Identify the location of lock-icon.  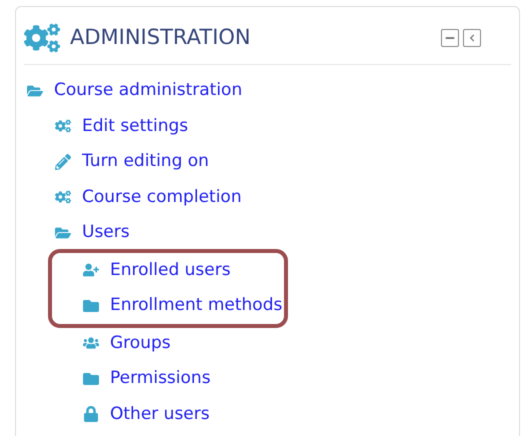
(91, 414).